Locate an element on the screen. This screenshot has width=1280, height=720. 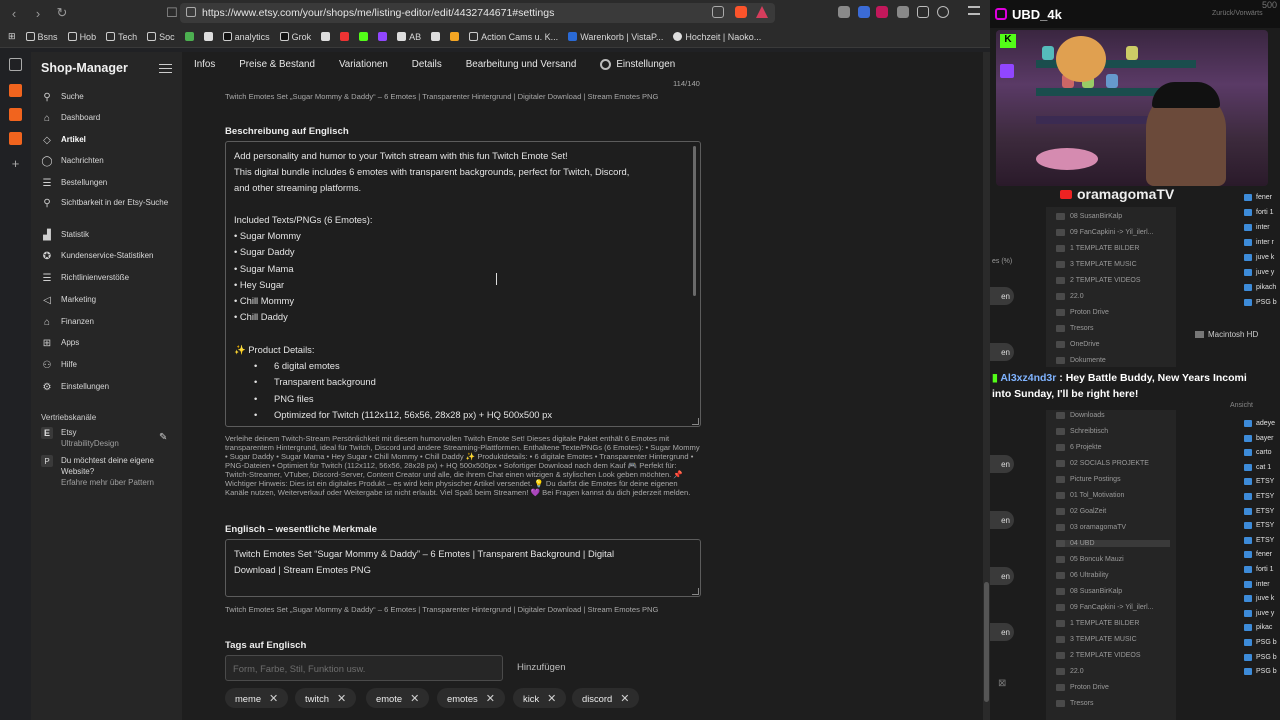
file-item: carto is located at coordinates (1258, 453).